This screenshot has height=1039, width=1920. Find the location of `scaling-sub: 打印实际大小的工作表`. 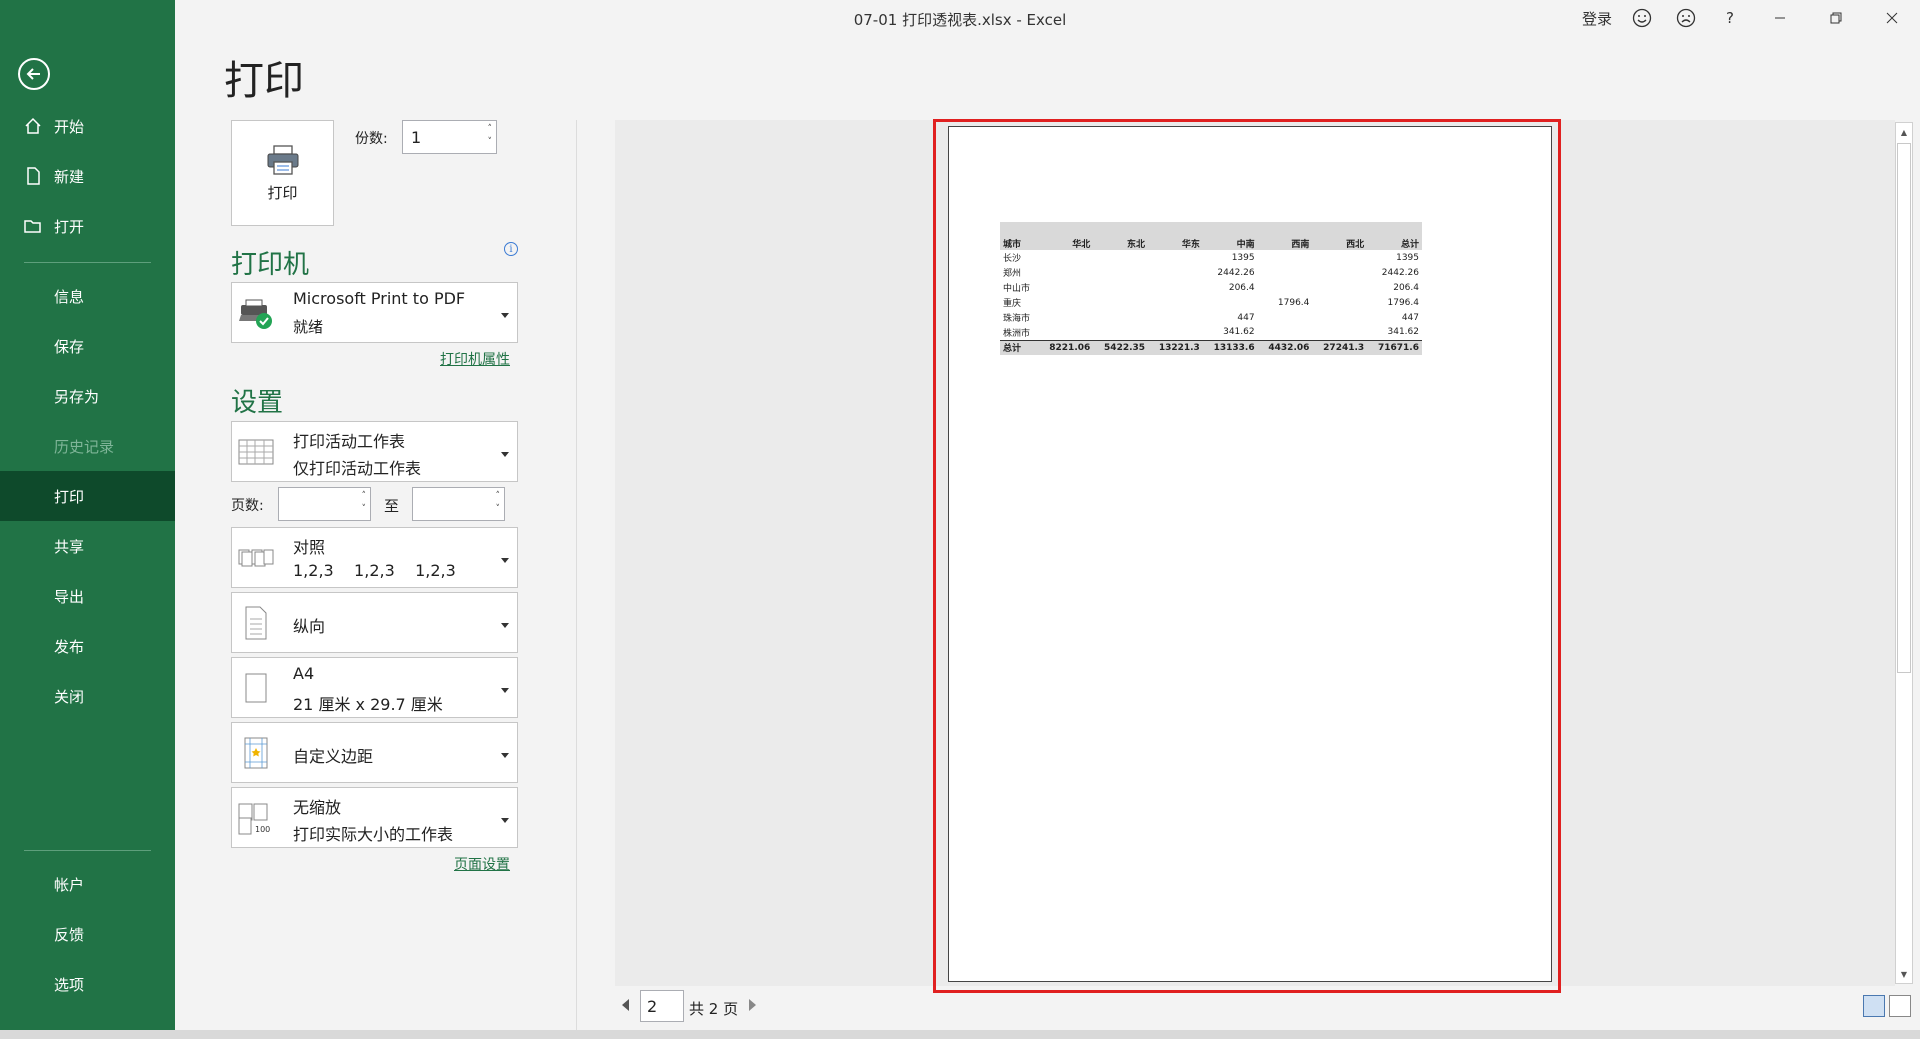

scaling-sub: 打印实际大小的工作表 is located at coordinates (373, 834).